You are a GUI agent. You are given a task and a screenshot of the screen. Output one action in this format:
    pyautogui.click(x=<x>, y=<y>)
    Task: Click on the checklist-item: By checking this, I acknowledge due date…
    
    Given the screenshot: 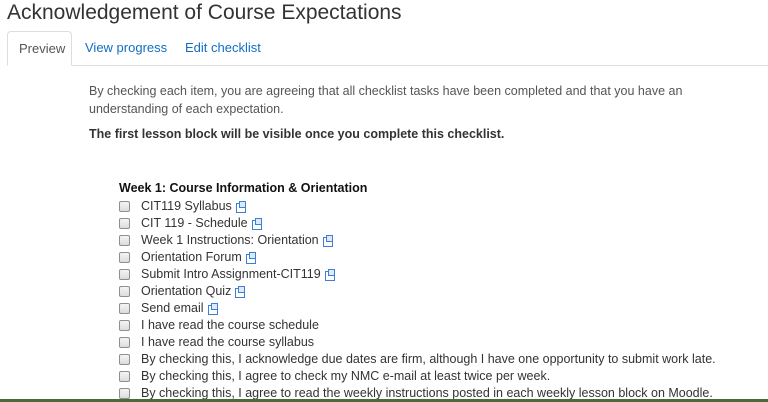 What is the action you would take?
    pyautogui.click(x=417, y=359)
    